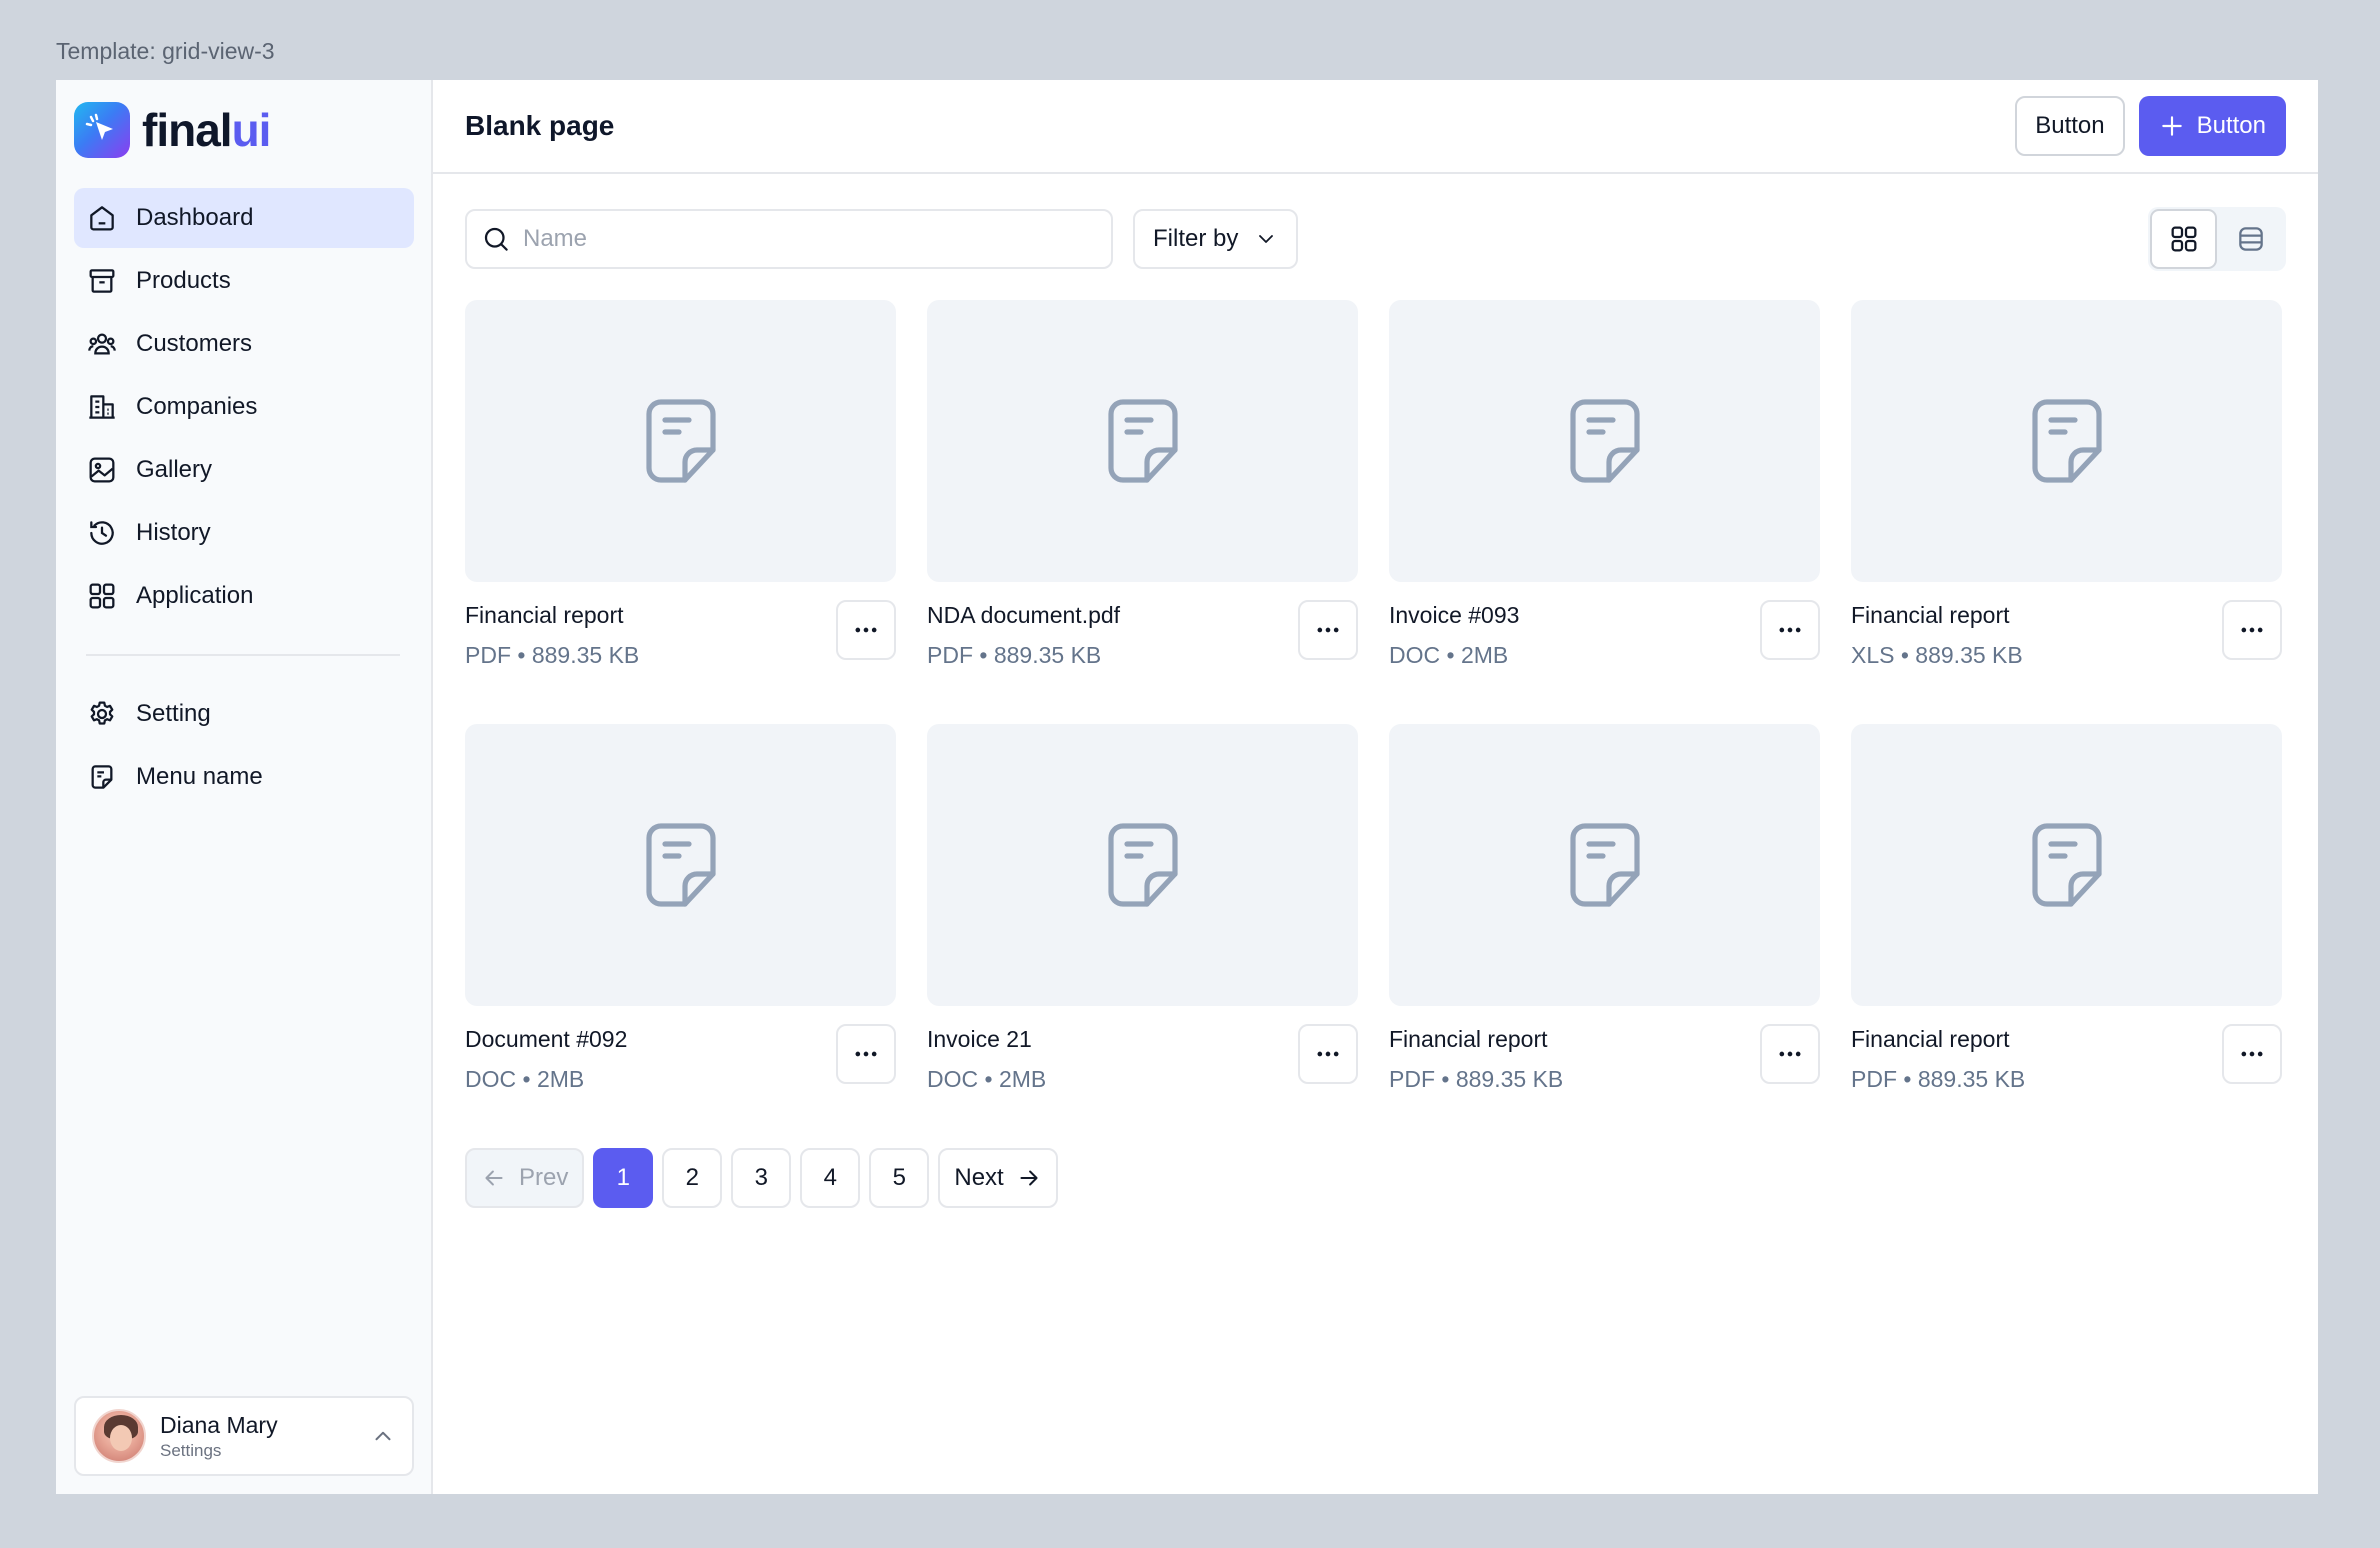 This screenshot has width=2380, height=1548. Describe the element at coordinates (899, 1178) in the screenshot. I see `page-button: 5` at that location.